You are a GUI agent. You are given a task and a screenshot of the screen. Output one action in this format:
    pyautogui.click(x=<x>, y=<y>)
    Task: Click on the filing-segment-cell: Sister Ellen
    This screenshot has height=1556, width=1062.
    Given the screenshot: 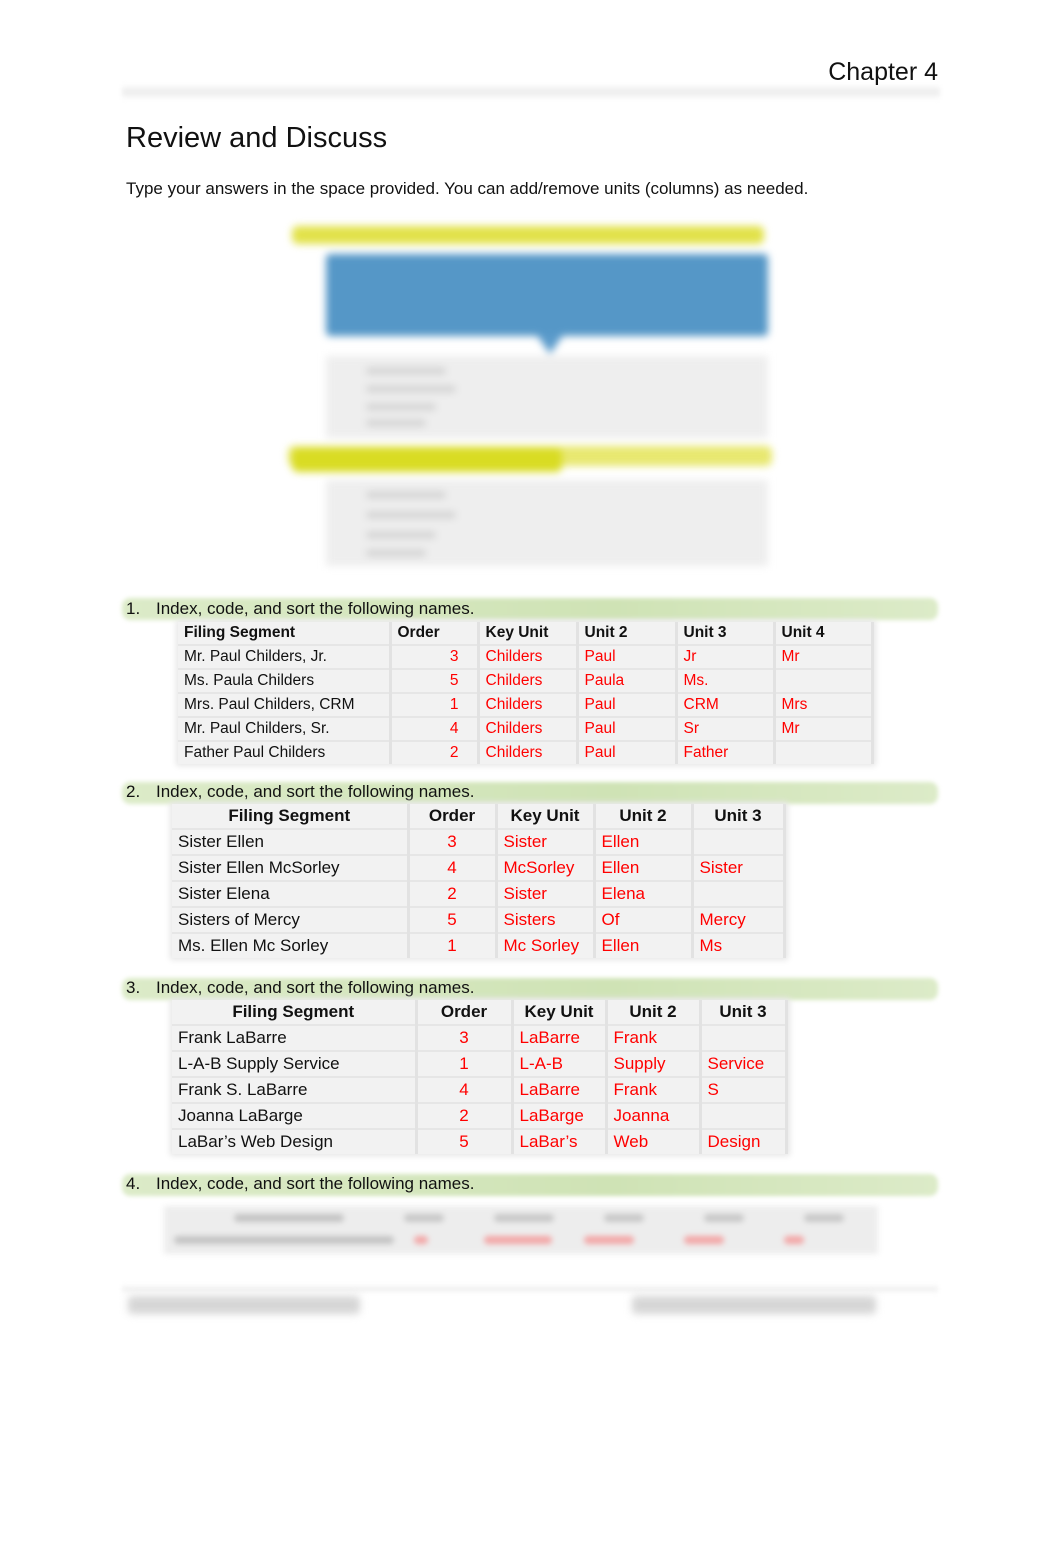 What is the action you would take?
    pyautogui.click(x=291, y=841)
    